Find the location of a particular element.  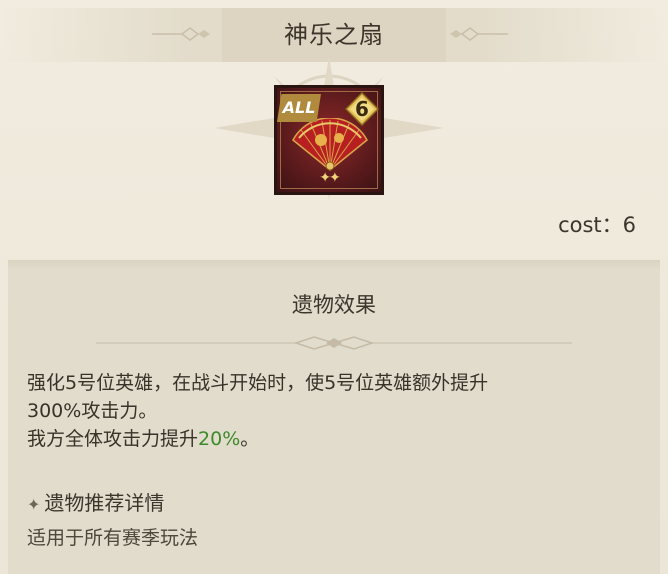

effect-card-shadow is located at coordinates (334, 265).